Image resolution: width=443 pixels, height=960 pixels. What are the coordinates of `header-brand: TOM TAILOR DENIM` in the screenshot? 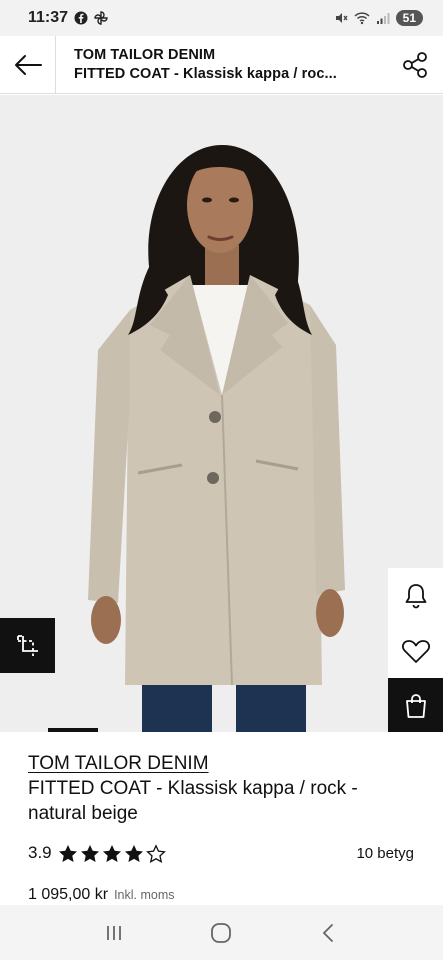 It's located at (145, 54).